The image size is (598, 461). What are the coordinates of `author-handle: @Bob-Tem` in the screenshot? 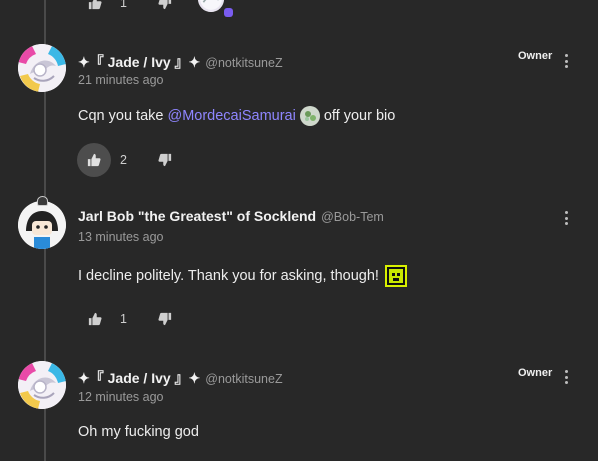 It's located at (352, 217).